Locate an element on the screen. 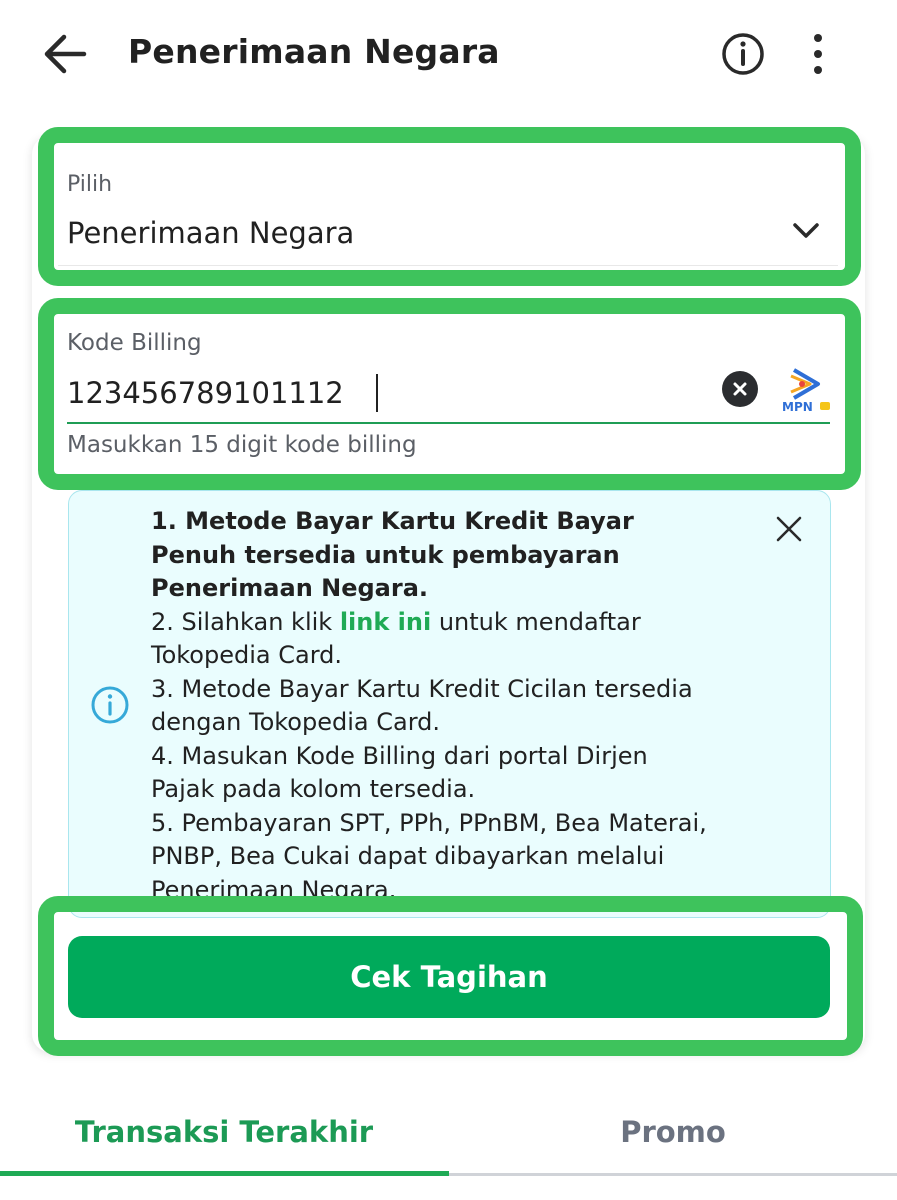 This screenshot has width=897, height=1200. input-underline is located at coordinates (448, 423).